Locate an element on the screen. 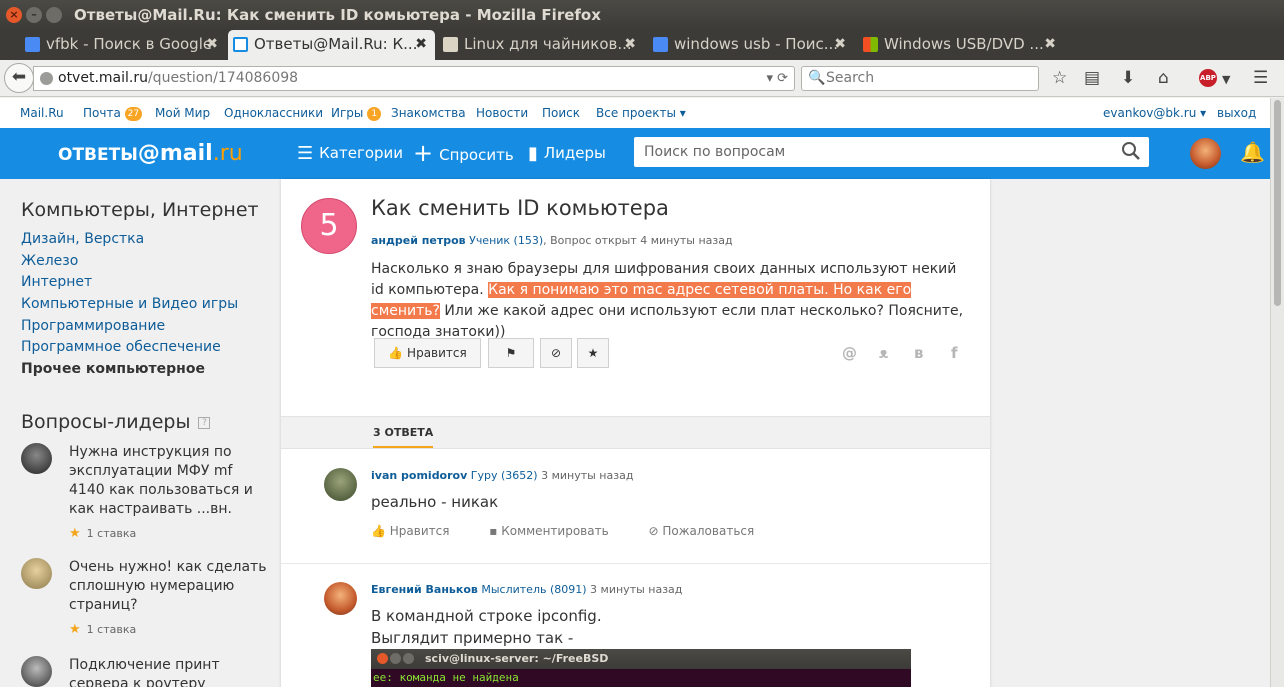 The image size is (1284, 687). divider is located at coordinates (635, 563).